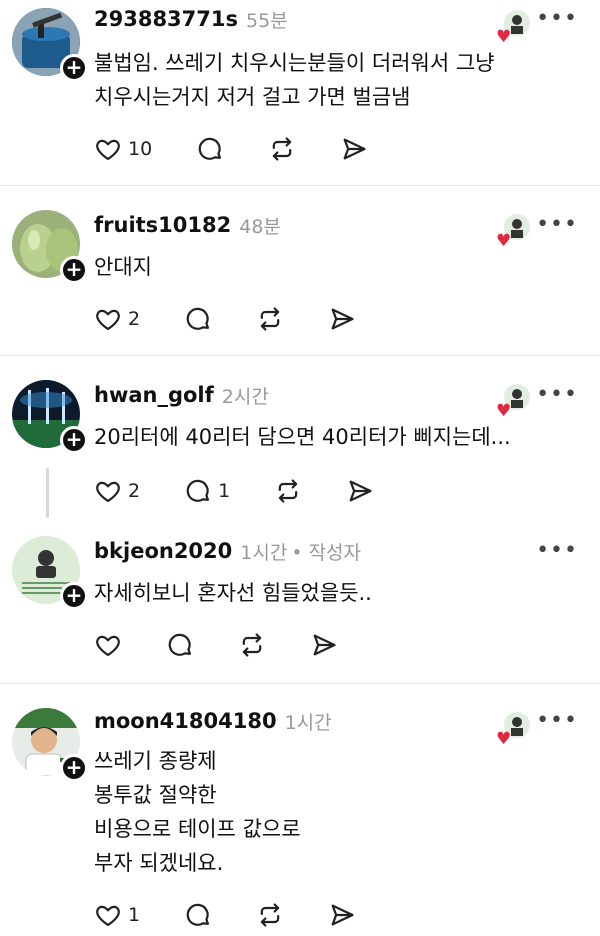 Image resolution: width=600 pixels, height=936 pixels. I want to click on author-badge: • 작성자, so click(326, 552).